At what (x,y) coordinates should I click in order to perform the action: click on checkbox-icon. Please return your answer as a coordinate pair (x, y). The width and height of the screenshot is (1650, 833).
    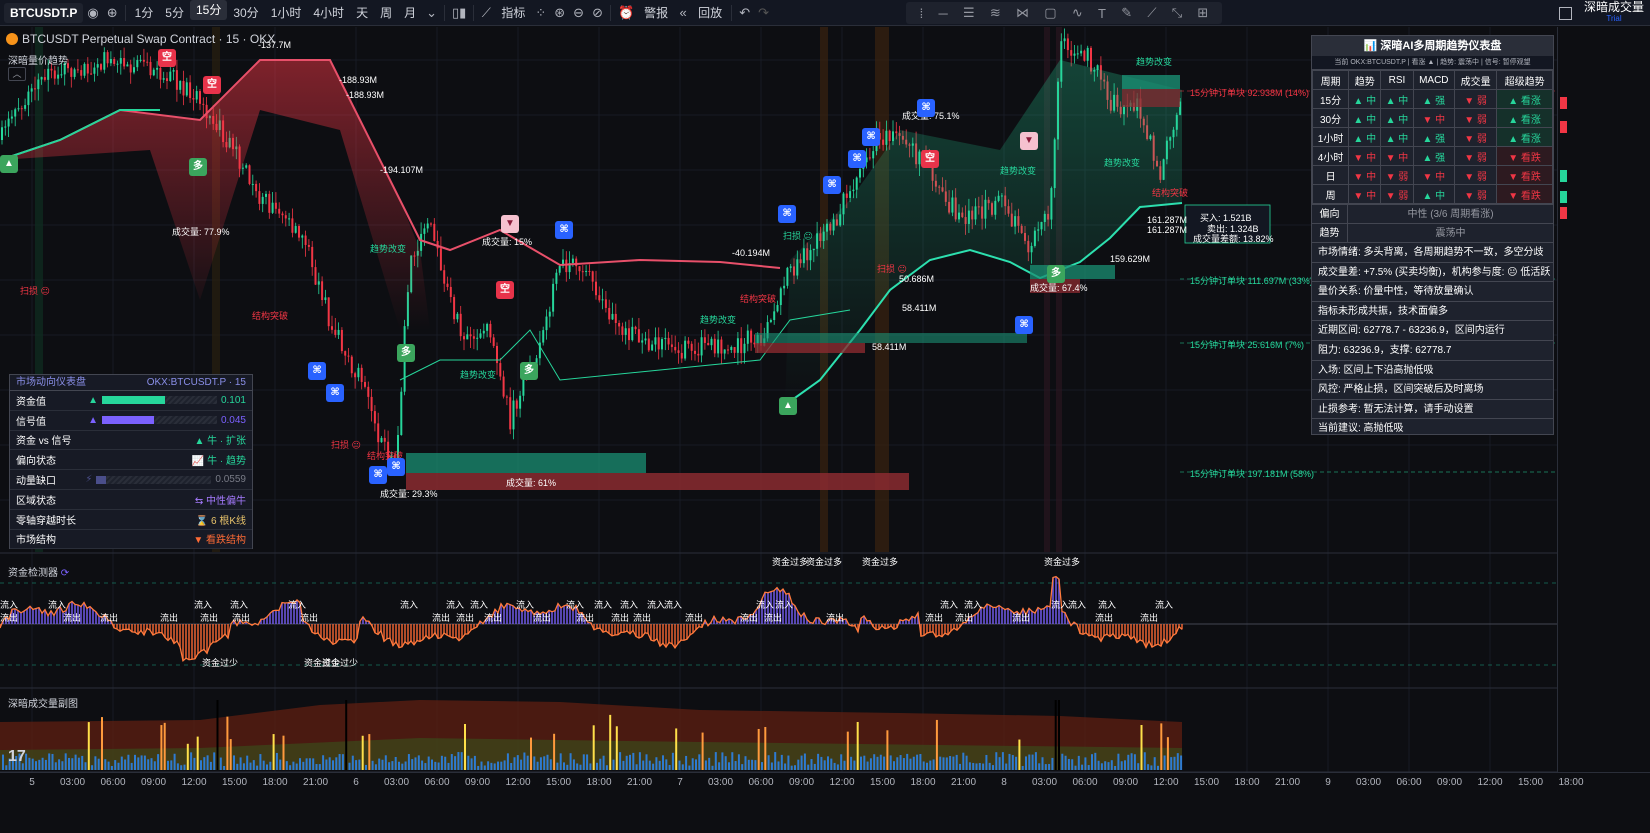
    Looking at the image, I should click on (1565, 13).